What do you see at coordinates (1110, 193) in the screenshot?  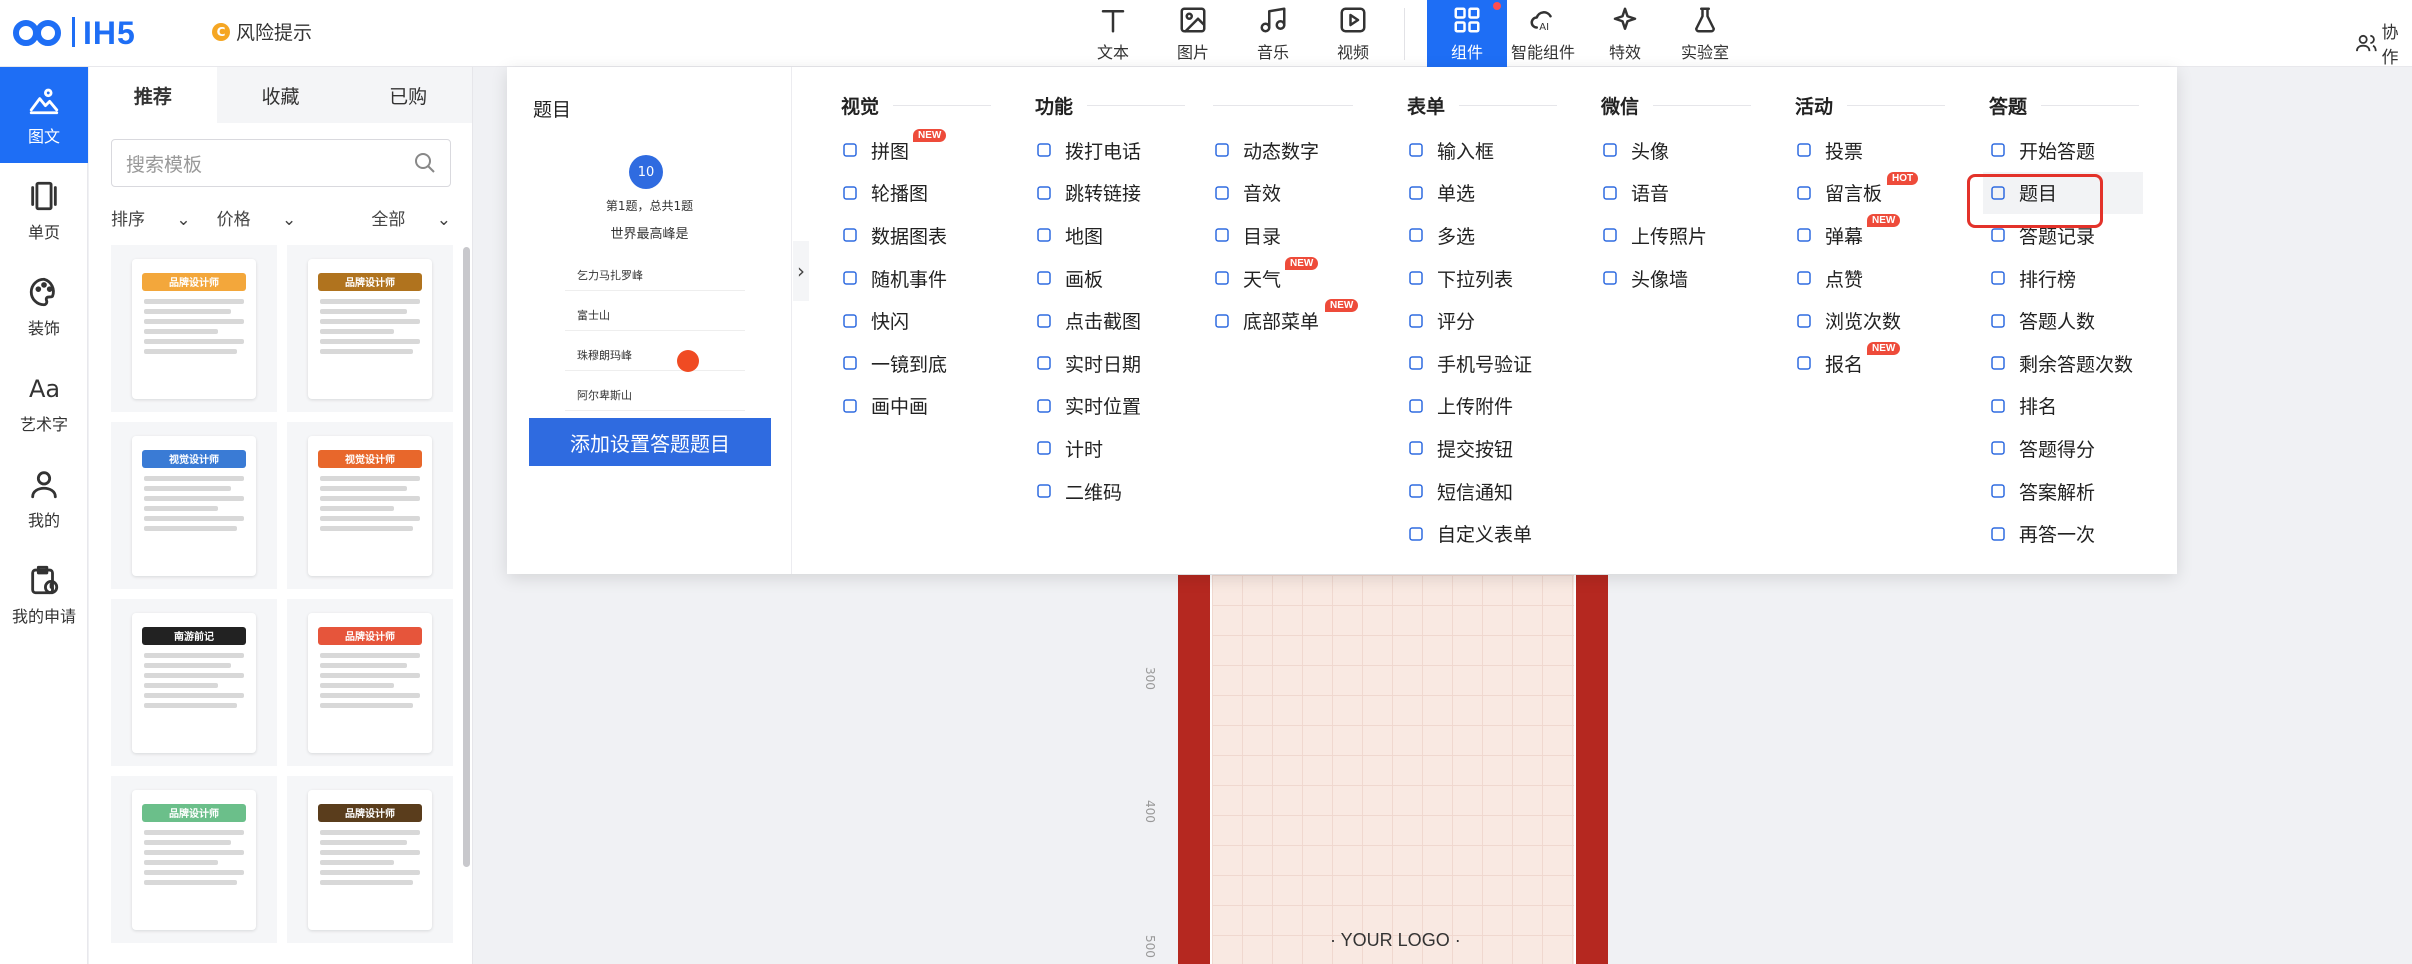 I see `component-item: 跳转链接` at bounding box center [1110, 193].